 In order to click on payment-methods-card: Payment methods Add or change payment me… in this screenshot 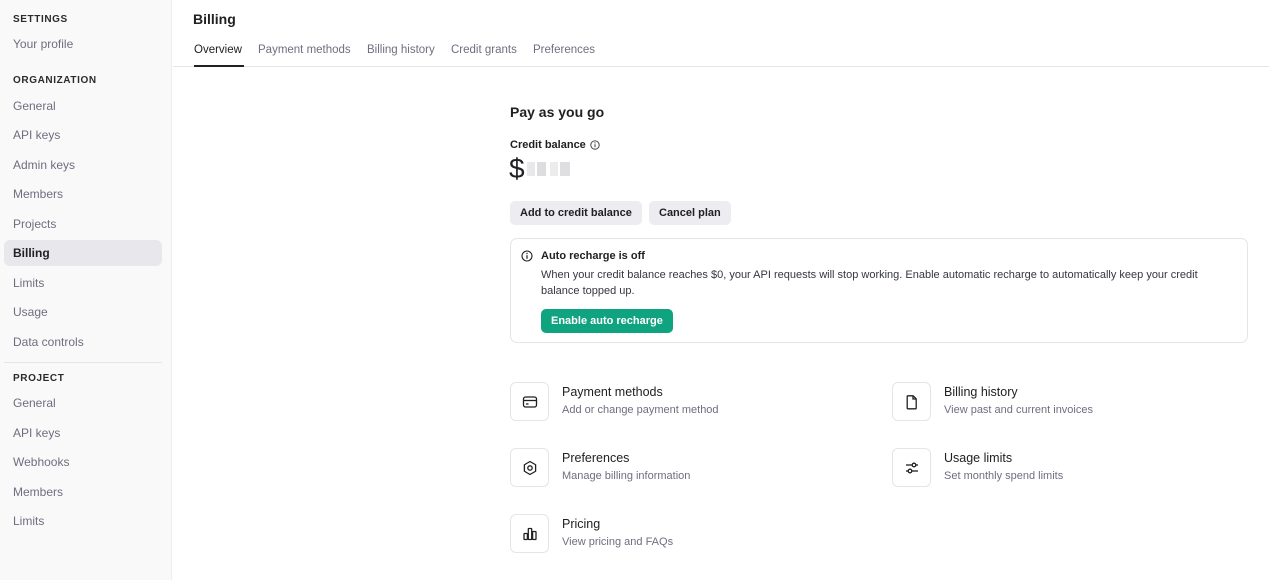, I will do `click(660, 403)`.